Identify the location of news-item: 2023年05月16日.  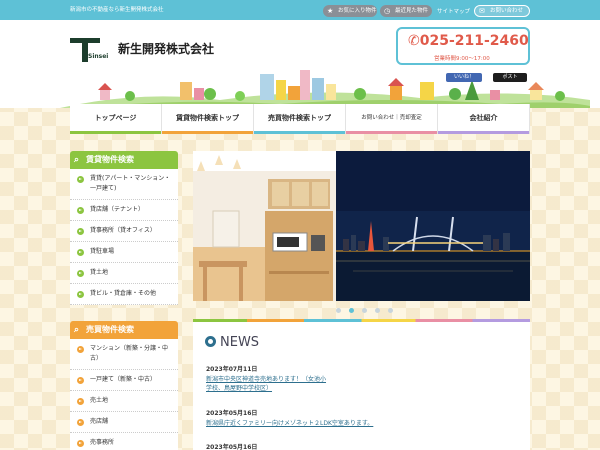
(306, 446).